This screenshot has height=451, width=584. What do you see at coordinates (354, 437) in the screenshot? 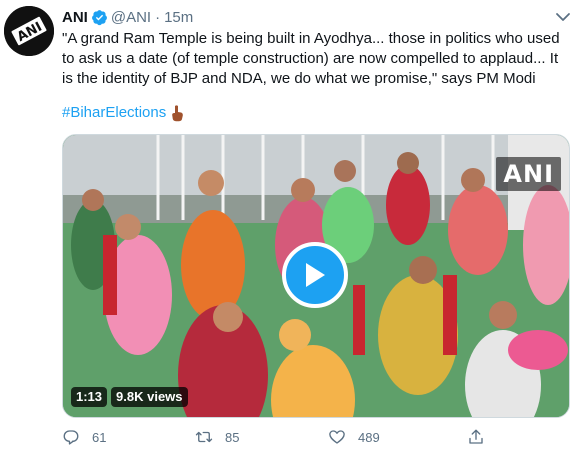
I see `like-button: 489` at bounding box center [354, 437].